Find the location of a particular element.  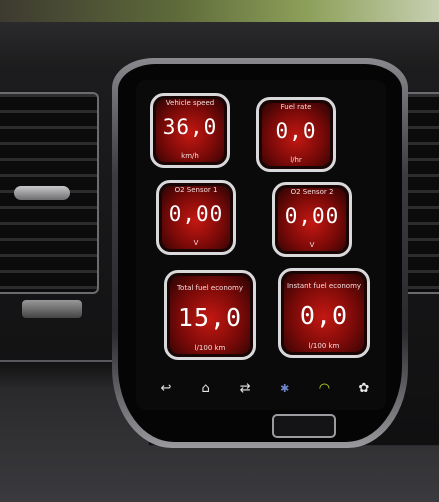

bluetooth-icon: ✱ is located at coordinates (285, 388).